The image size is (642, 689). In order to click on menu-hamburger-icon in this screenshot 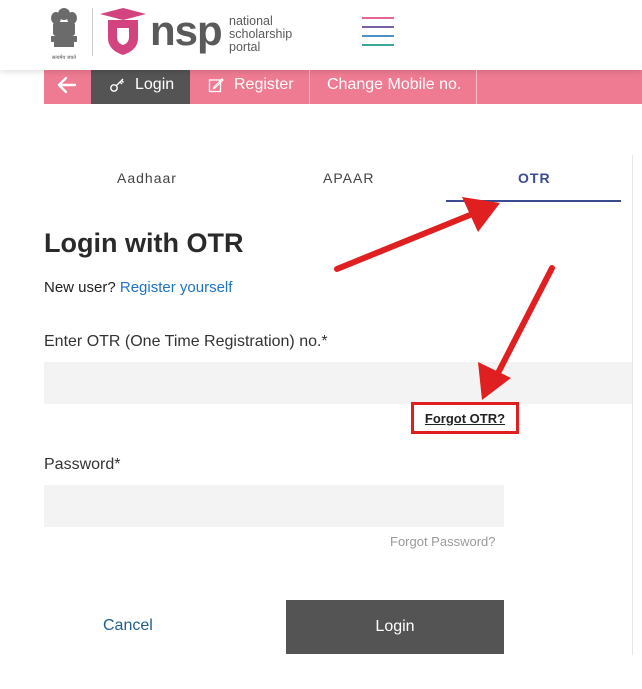, I will do `click(378, 32)`.